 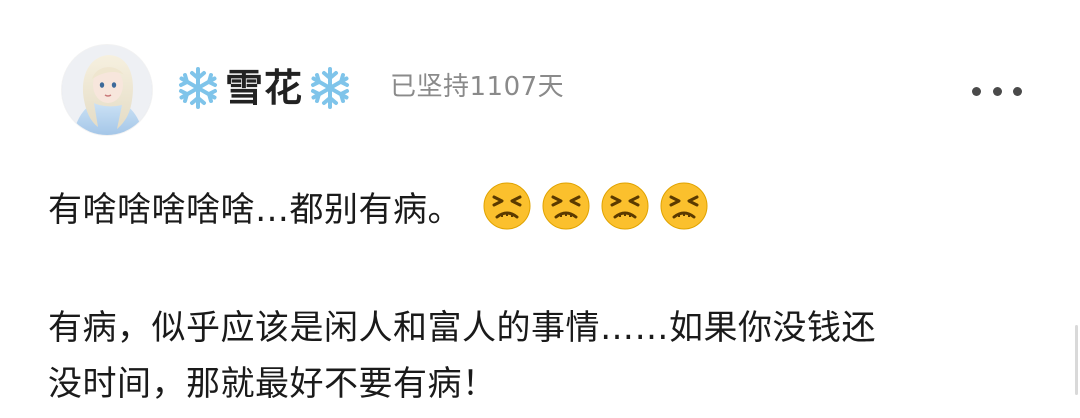 I want to click on streak-days: 已坚持1107天, so click(x=477, y=87).